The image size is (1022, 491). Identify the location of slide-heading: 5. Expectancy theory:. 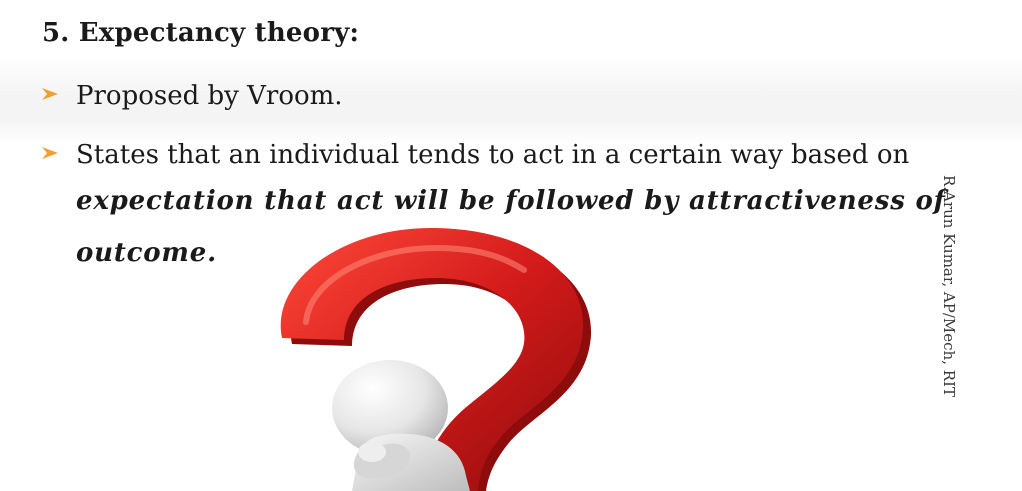
(201, 33).